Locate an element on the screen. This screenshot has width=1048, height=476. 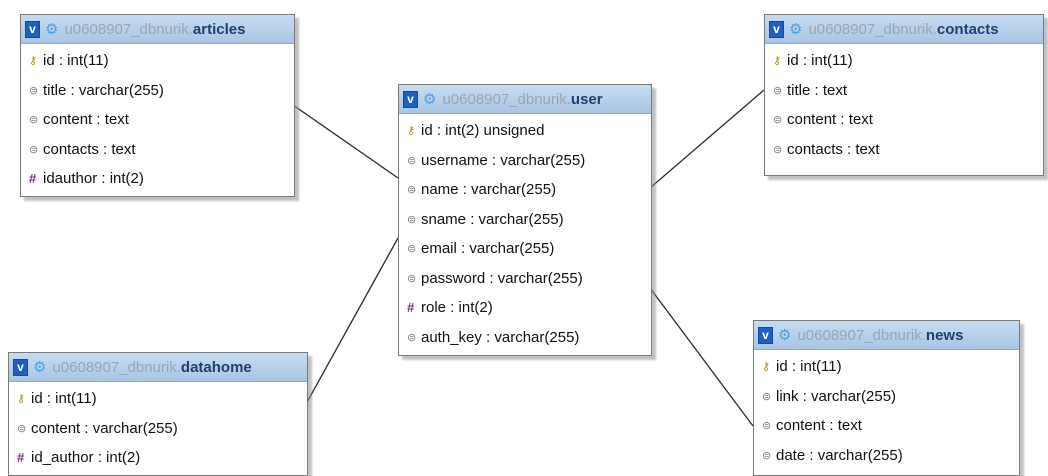
column-label: link : varchar(255) is located at coordinates (836, 396).